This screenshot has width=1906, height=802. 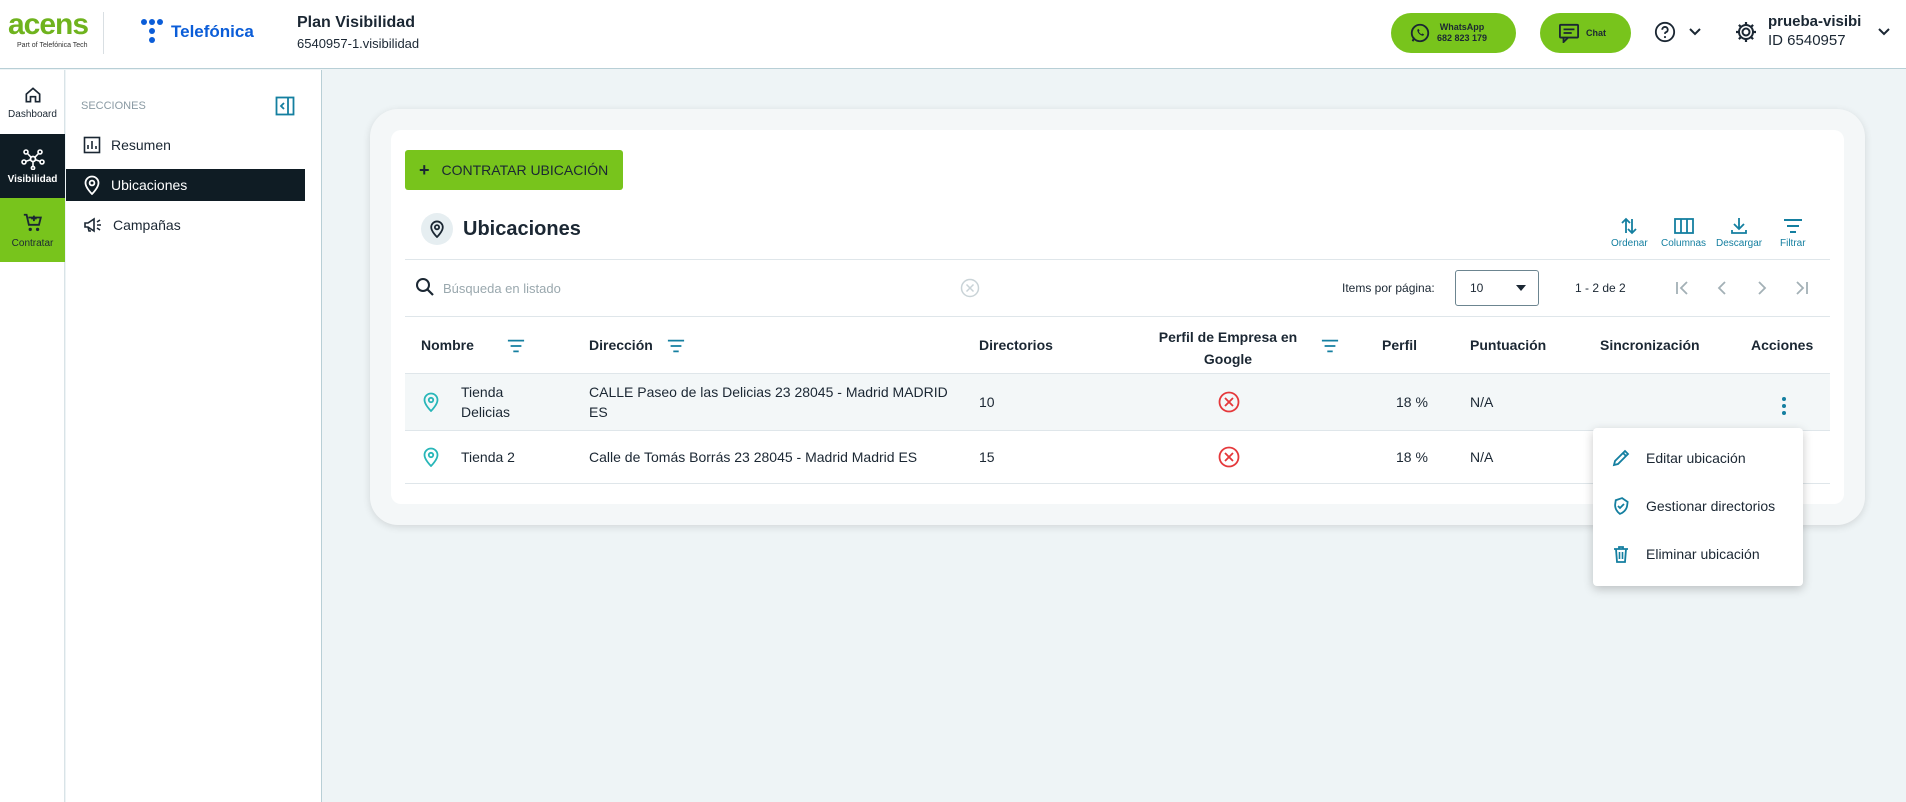 I want to click on chart-icon, so click(x=92, y=145).